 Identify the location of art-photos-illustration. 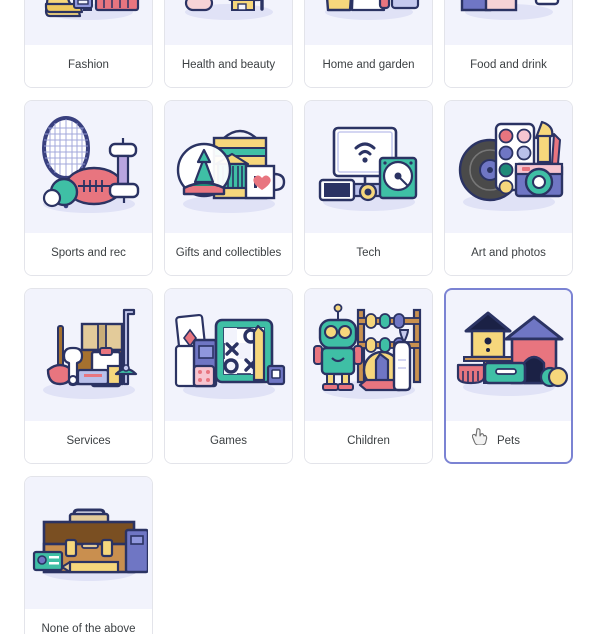
(508, 167).